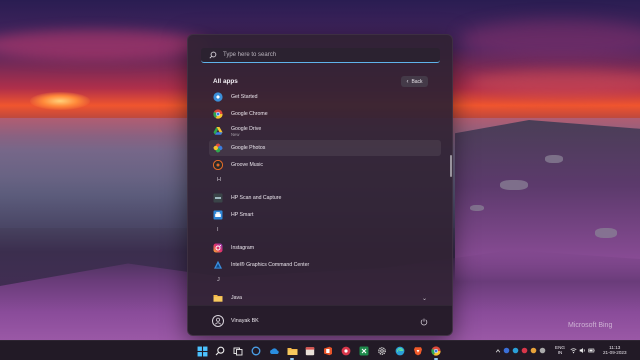  I want to click on app-item-google-drive: Google Drive New, so click(321, 131).